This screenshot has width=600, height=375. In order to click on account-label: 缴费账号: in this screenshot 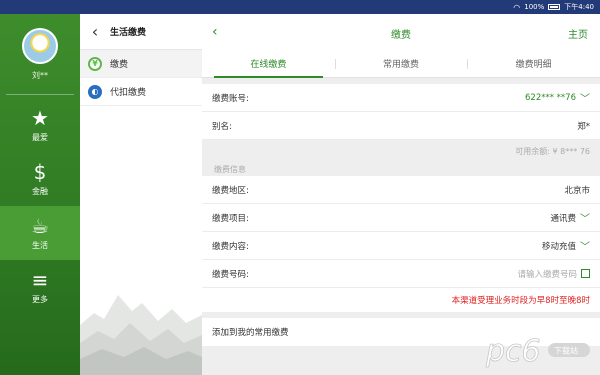, I will do `click(230, 98)`.